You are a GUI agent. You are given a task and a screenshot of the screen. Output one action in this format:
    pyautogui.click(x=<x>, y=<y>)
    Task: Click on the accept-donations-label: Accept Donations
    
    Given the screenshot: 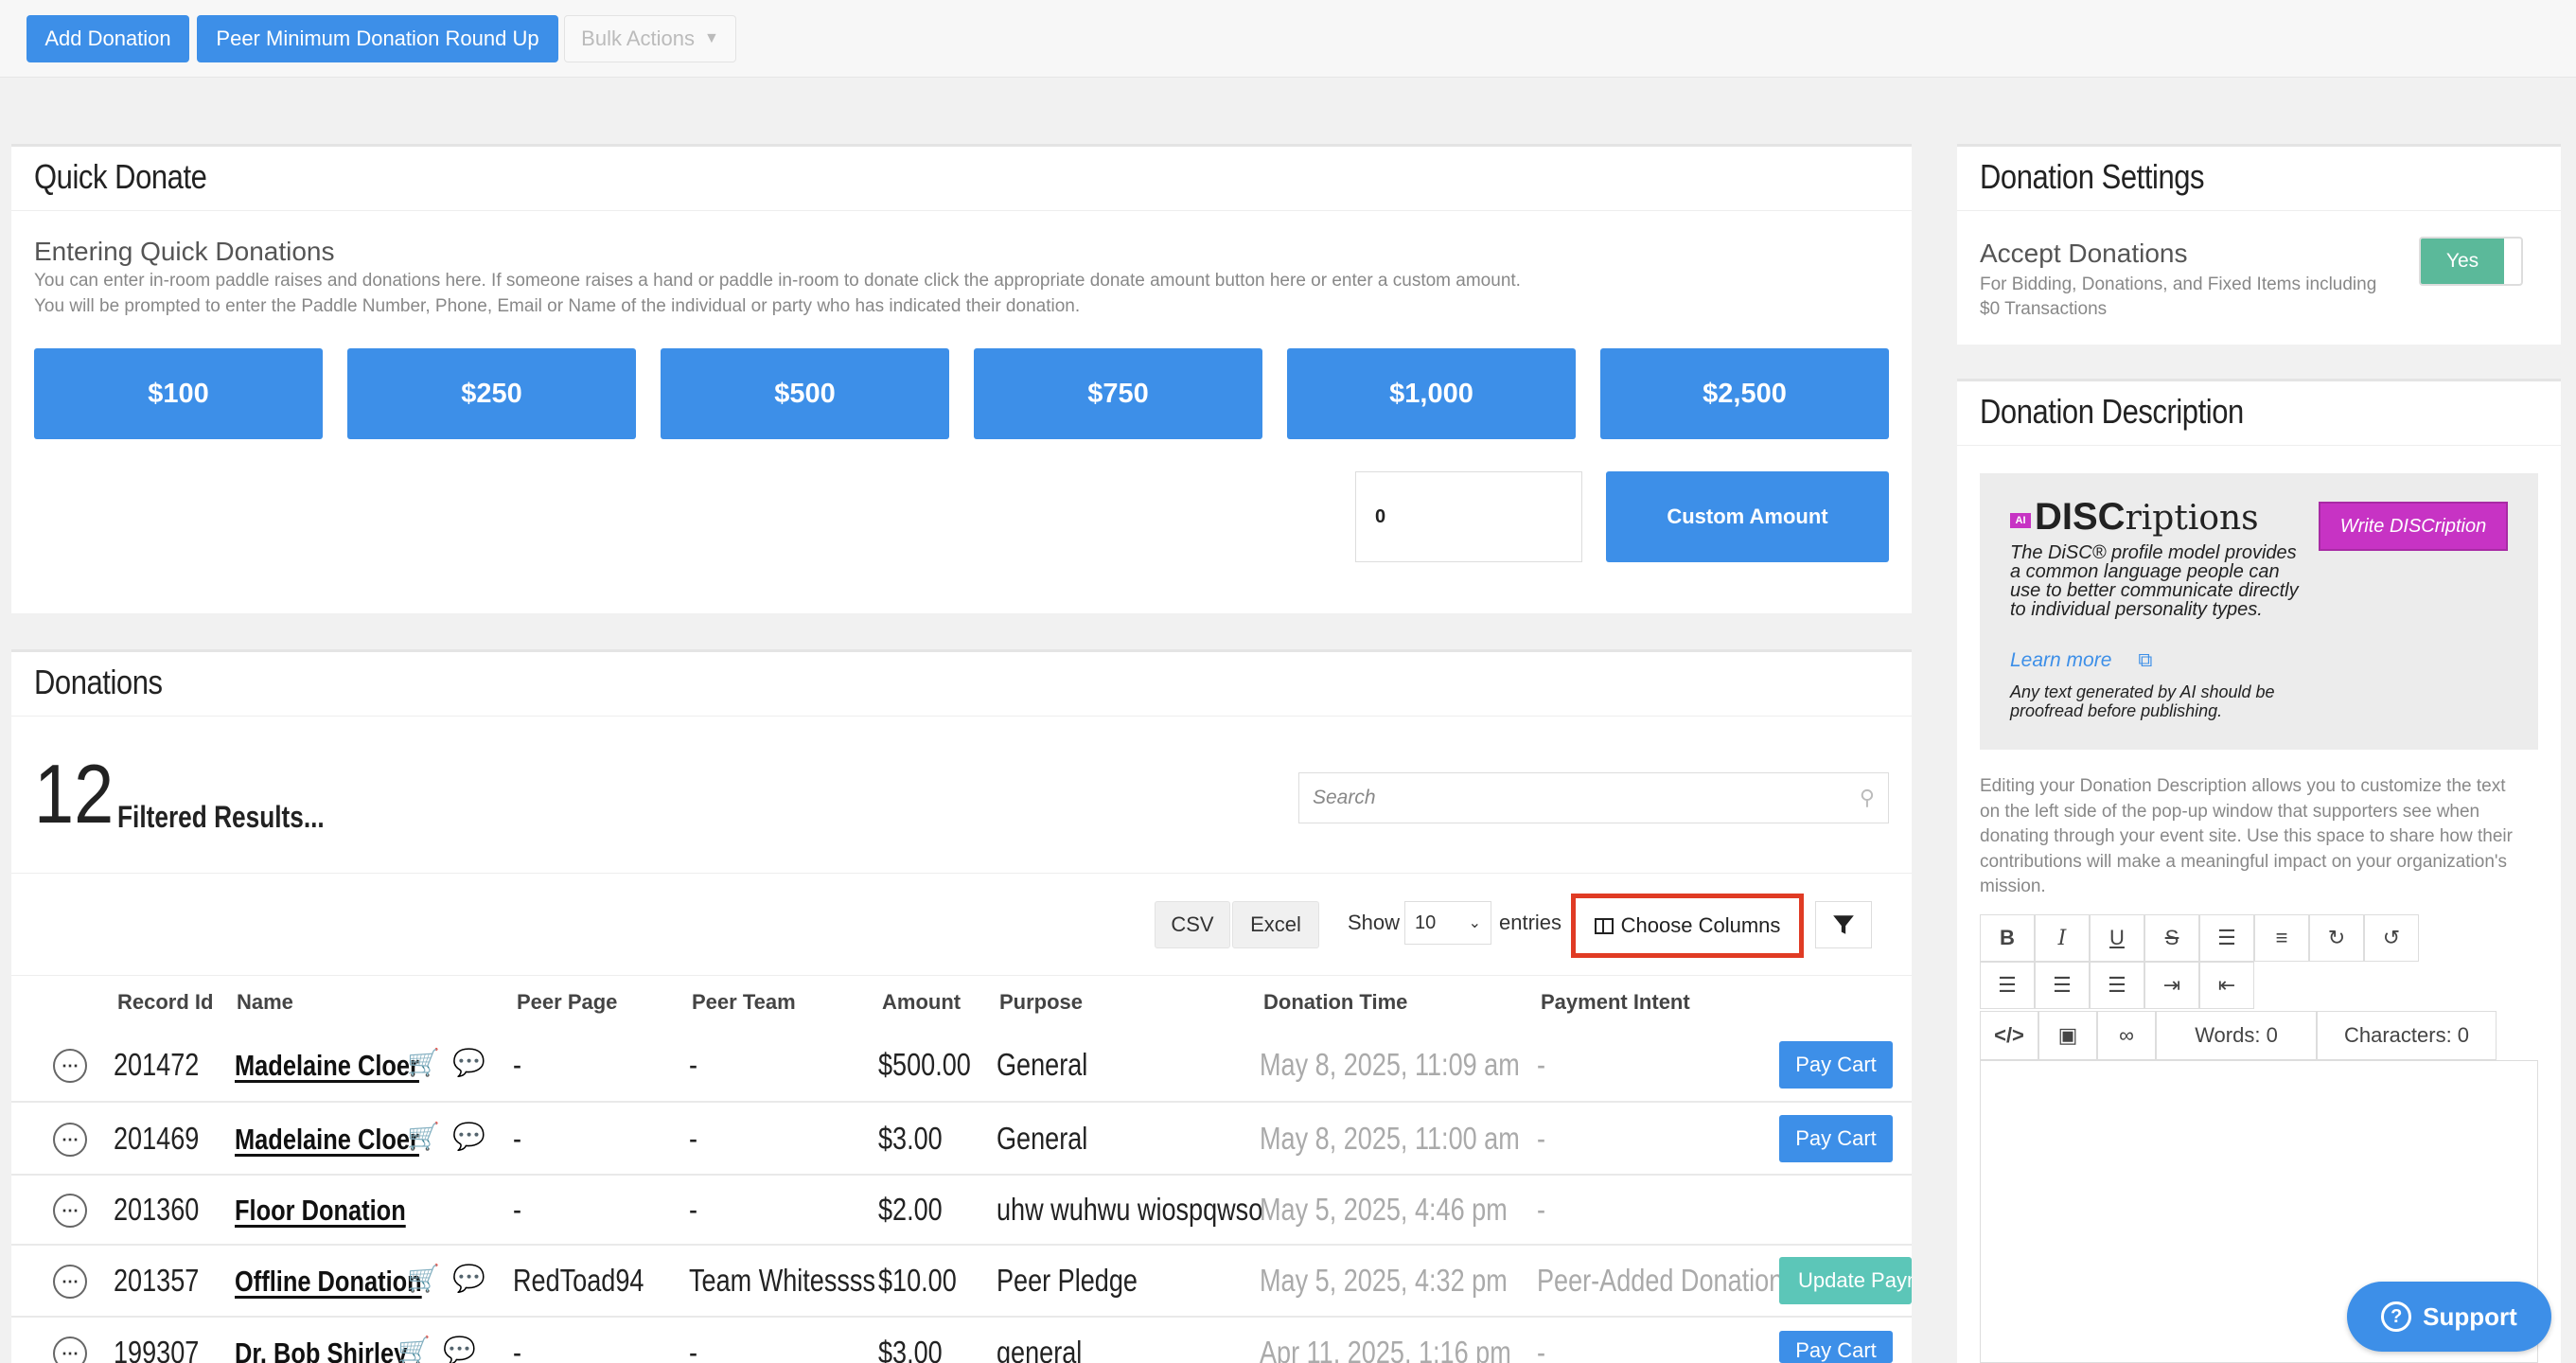 What is the action you would take?
    pyautogui.click(x=2084, y=253)
    